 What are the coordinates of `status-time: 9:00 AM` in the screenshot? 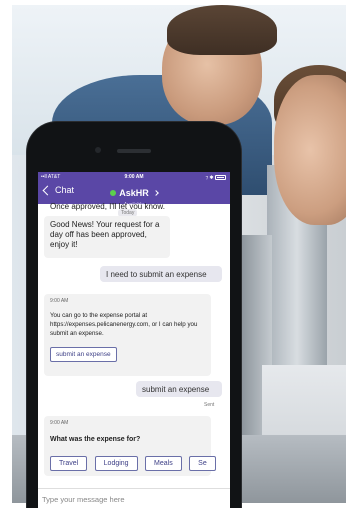 It's located at (134, 177).